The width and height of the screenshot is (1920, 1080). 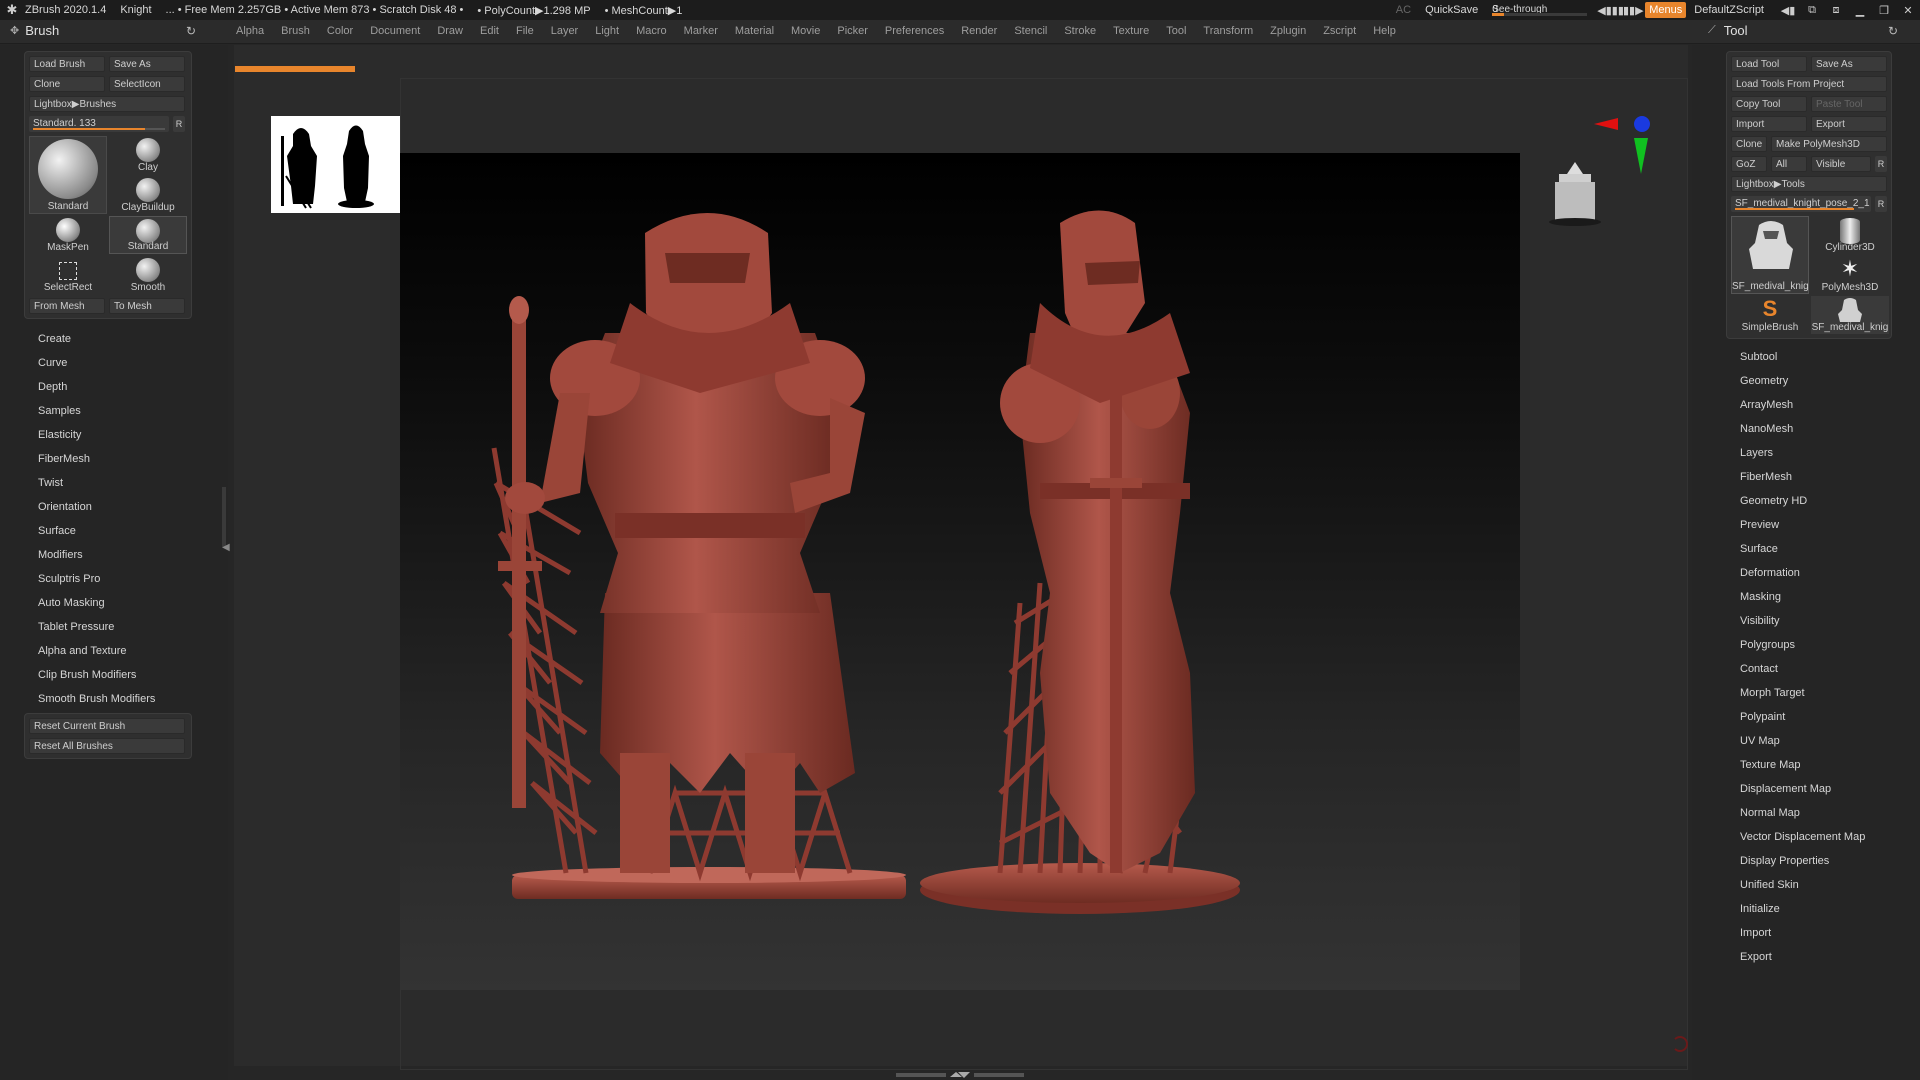 What do you see at coordinates (489, 31) in the screenshot?
I see `menu-edit: Edit` at bounding box center [489, 31].